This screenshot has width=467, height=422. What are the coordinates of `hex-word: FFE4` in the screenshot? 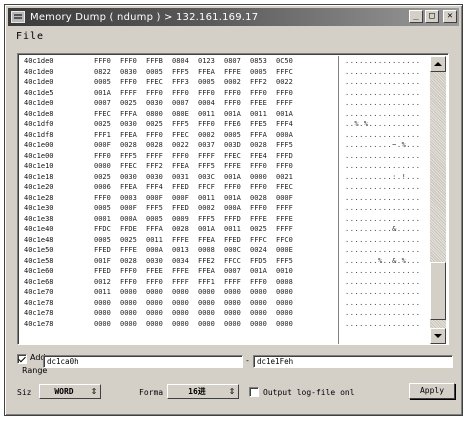 It's located at (258, 155).